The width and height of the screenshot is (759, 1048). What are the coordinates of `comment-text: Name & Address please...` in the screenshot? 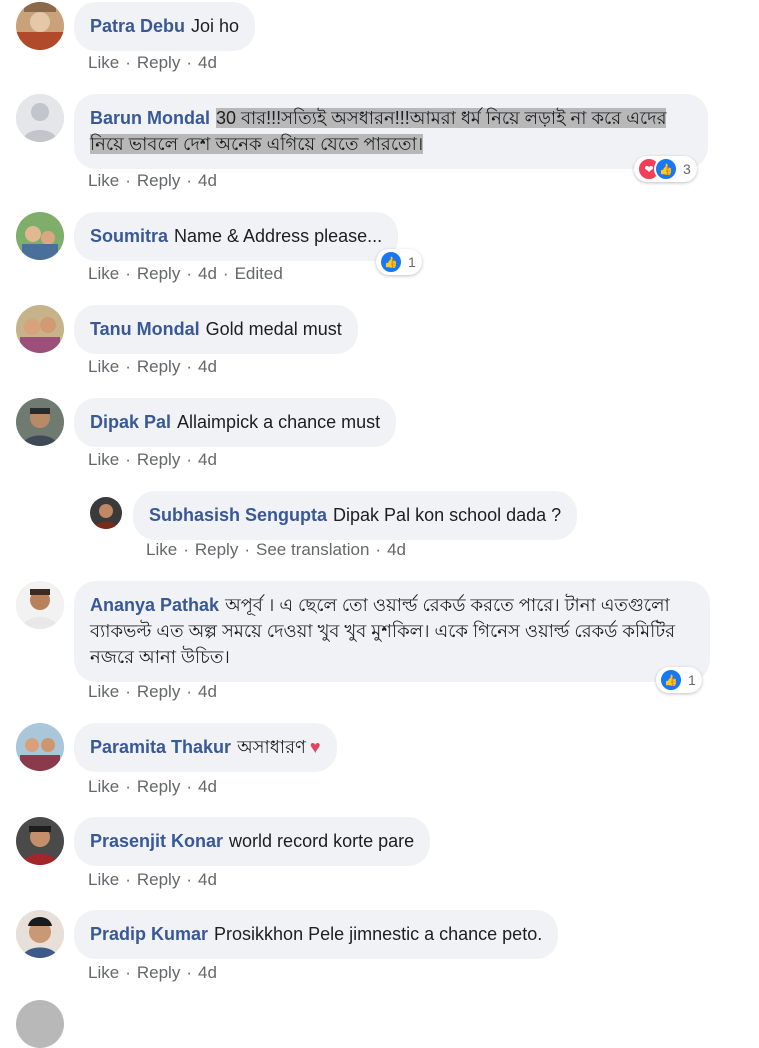 It's located at (278, 236).